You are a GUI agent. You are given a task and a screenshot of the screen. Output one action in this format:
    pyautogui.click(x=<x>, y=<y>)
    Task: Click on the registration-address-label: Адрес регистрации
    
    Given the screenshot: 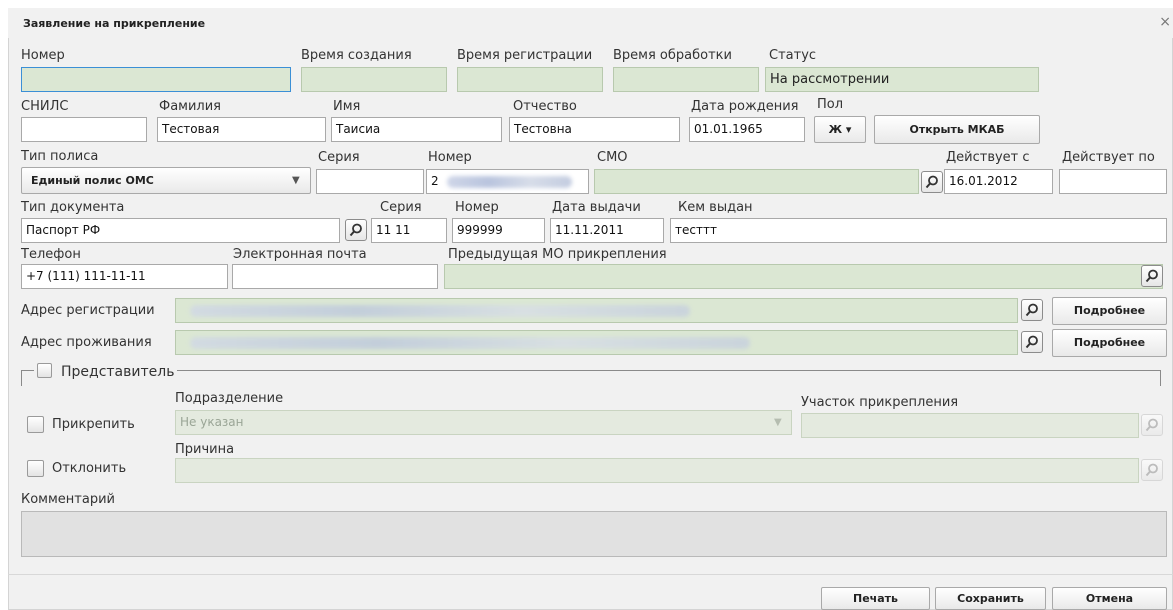 What is the action you would take?
    pyautogui.click(x=88, y=310)
    